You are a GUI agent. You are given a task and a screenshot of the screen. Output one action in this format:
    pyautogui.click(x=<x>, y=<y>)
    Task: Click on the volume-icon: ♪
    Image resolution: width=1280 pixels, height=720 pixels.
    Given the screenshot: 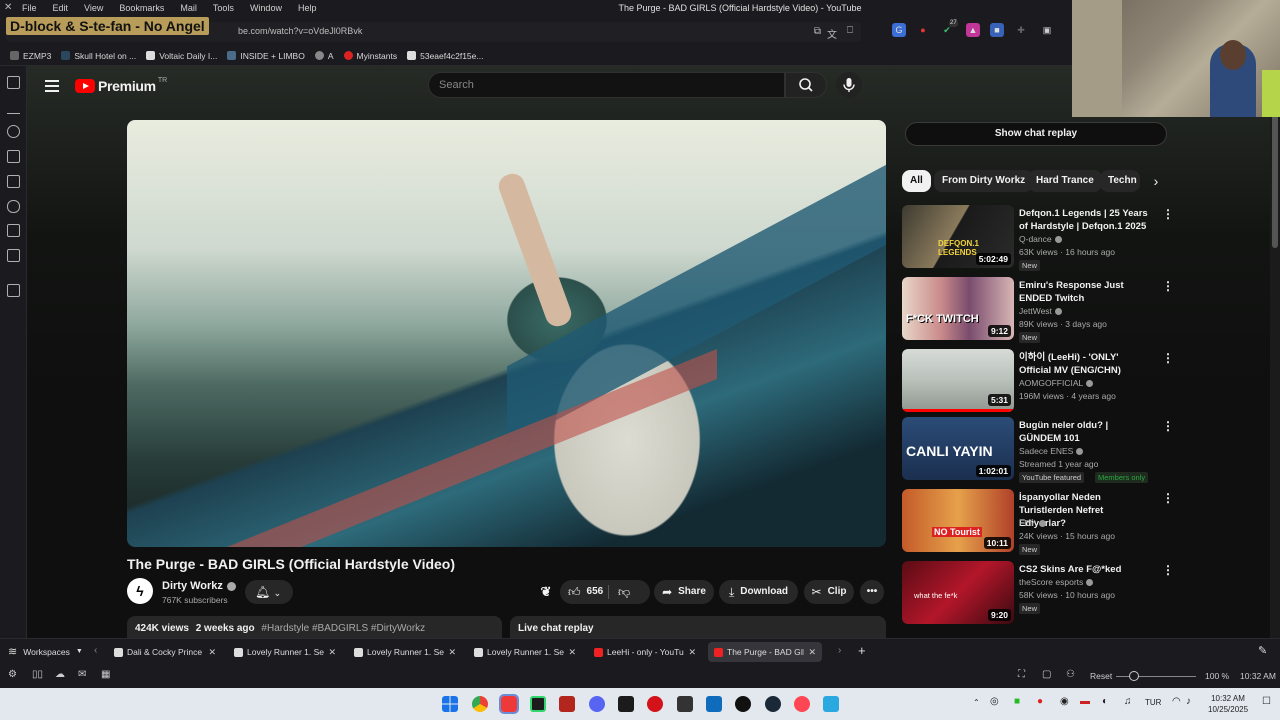 What is the action you would take?
    pyautogui.click(x=1188, y=701)
    